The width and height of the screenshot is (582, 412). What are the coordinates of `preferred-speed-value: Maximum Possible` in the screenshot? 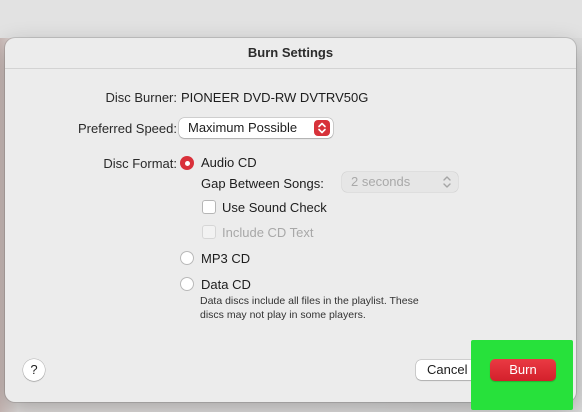 It's located at (243, 127).